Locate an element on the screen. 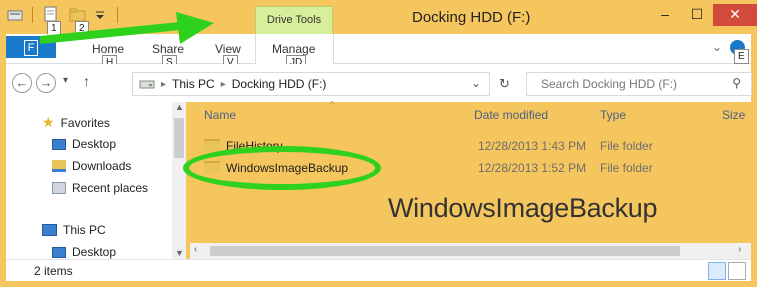 Image resolution: width=757 pixels, height=287 pixels. folder-icon is located at coordinates (212, 145).